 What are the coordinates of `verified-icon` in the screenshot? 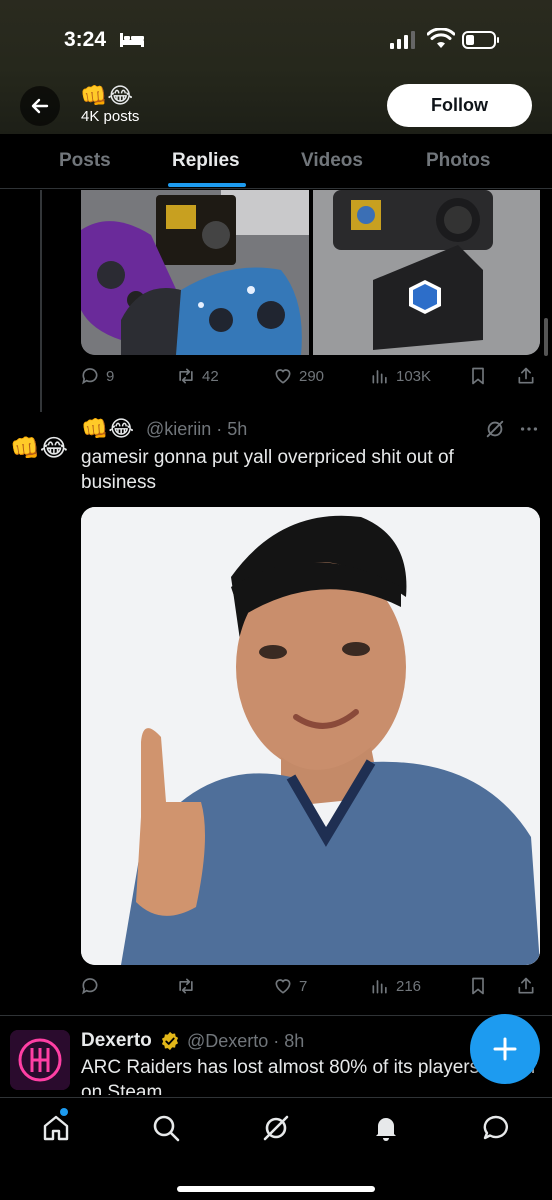 It's located at (170, 1041).